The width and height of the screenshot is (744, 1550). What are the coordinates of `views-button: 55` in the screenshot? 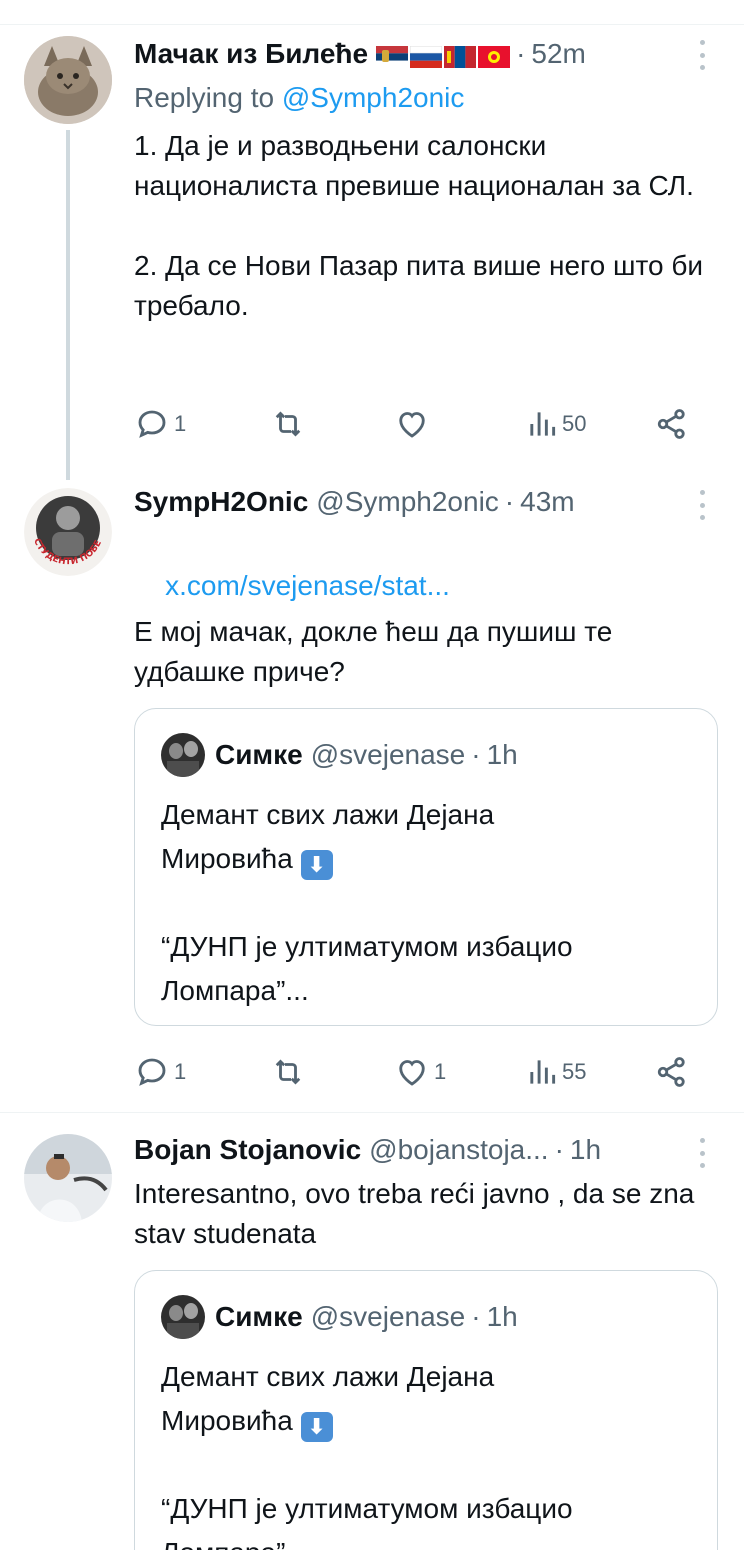 It's located at (556, 1072).